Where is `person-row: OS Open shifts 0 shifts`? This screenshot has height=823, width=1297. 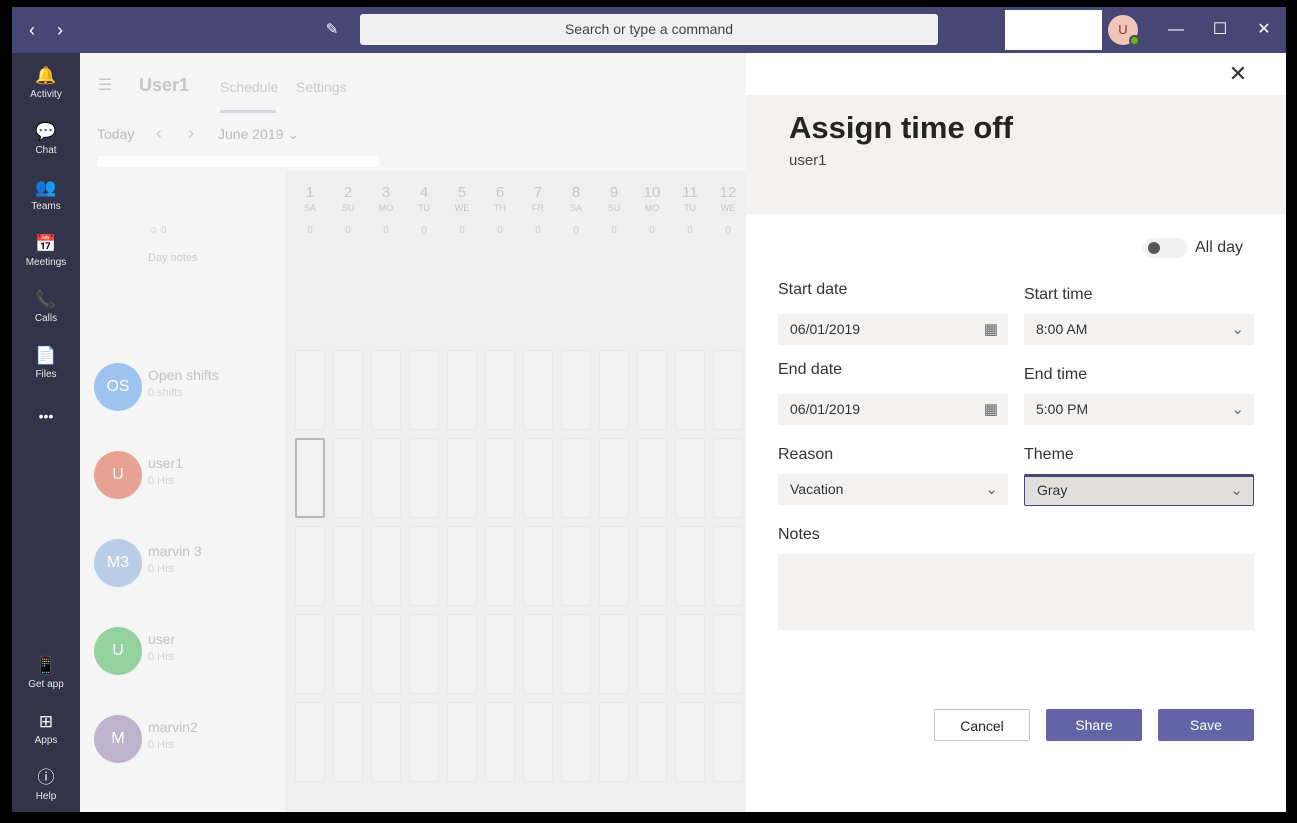
person-row: OS Open shifts 0 shifts is located at coordinates (189, 393).